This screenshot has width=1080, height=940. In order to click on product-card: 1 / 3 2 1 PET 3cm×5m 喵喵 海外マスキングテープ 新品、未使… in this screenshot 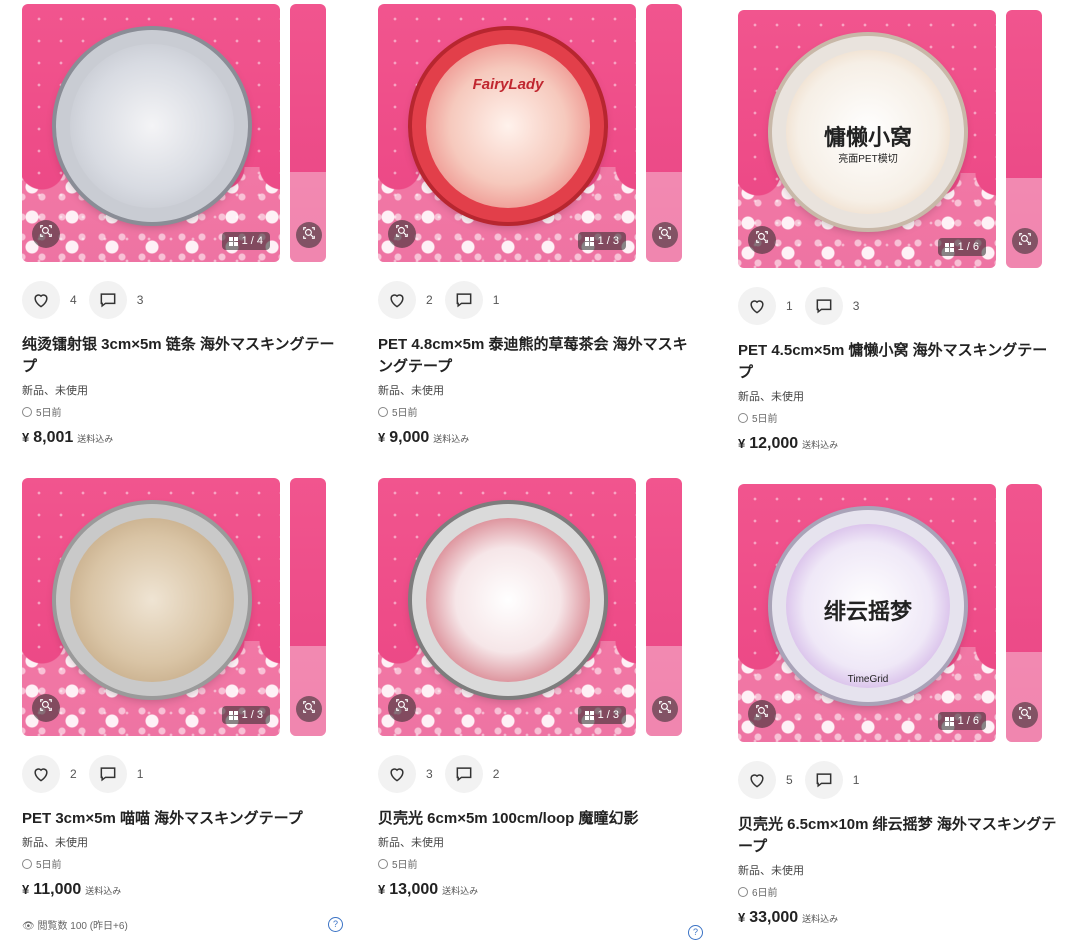, I will do `click(194, 688)`.